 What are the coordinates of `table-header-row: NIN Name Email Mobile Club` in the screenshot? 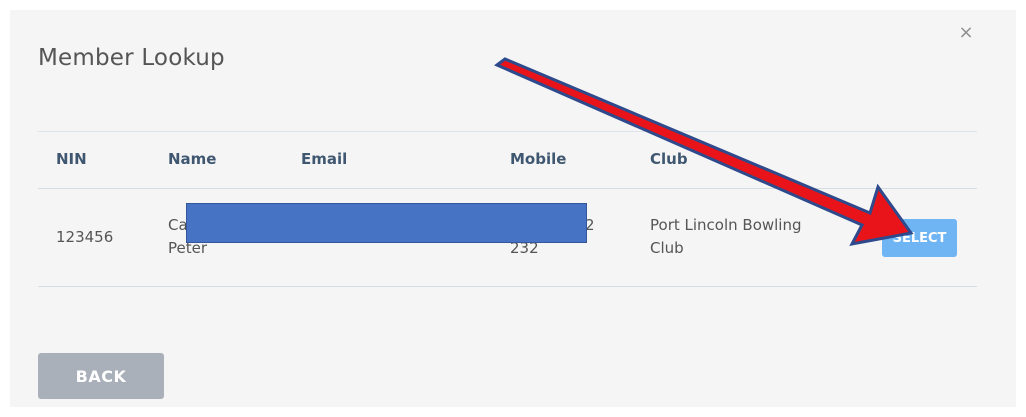 It's located at (507, 160).